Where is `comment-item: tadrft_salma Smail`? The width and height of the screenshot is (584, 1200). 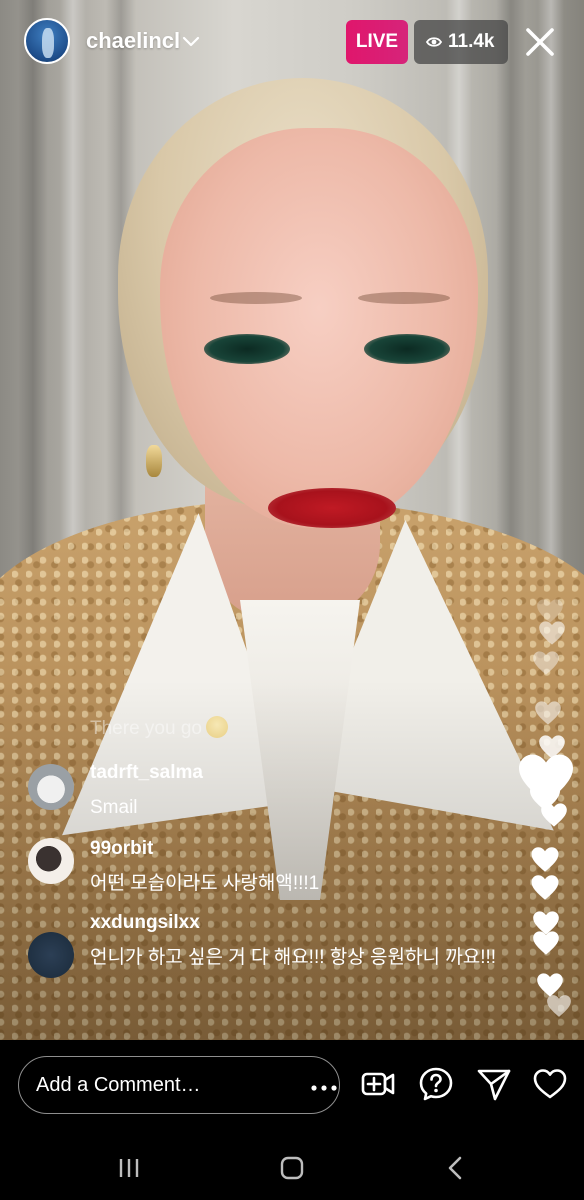
comment-item: tadrft_salma Smail is located at coordinates (263, 792).